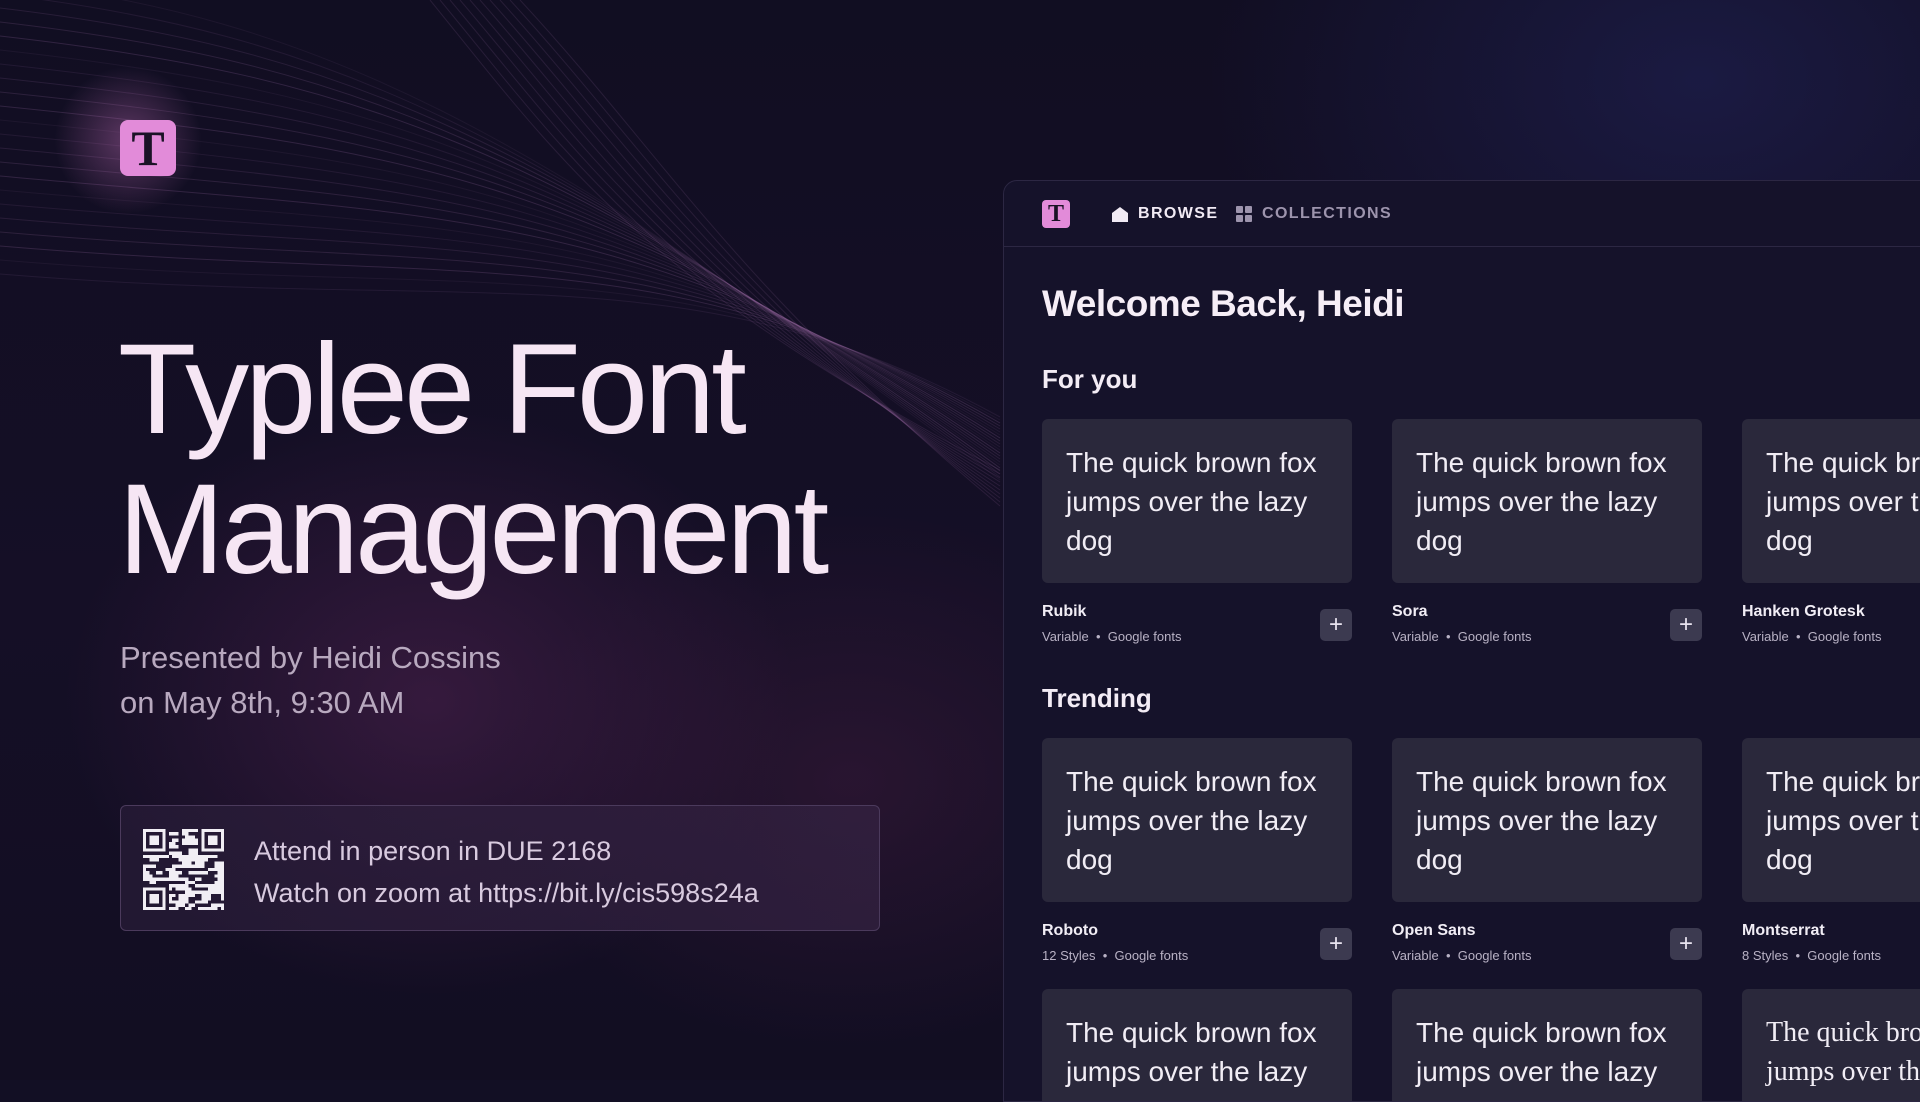 The width and height of the screenshot is (1920, 1102). Describe the element at coordinates (1097, 698) in the screenshot. I see `section-title-trending: Trending` at that location.